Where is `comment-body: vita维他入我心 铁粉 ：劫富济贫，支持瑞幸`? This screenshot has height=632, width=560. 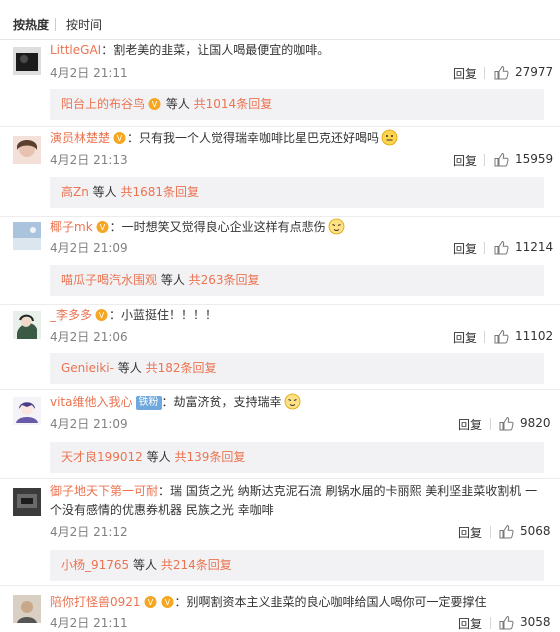
comment-body: vita维他入我心 铁粉 ：劫富济贫，支持瑞幸 is located at coordinates (301, 402).